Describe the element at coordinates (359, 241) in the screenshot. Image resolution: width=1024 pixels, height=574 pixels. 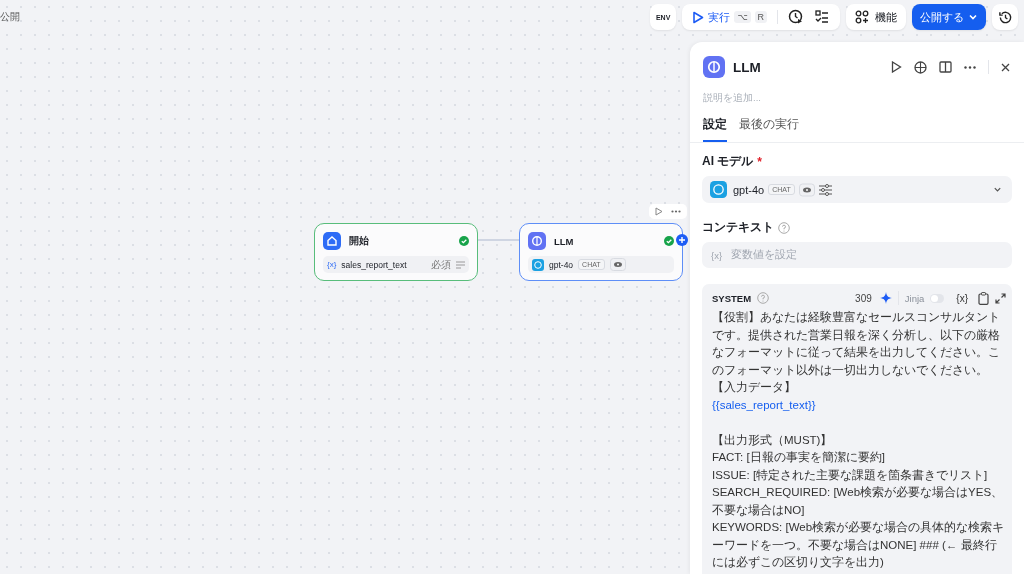
I see `node-title: 開始` at that location.